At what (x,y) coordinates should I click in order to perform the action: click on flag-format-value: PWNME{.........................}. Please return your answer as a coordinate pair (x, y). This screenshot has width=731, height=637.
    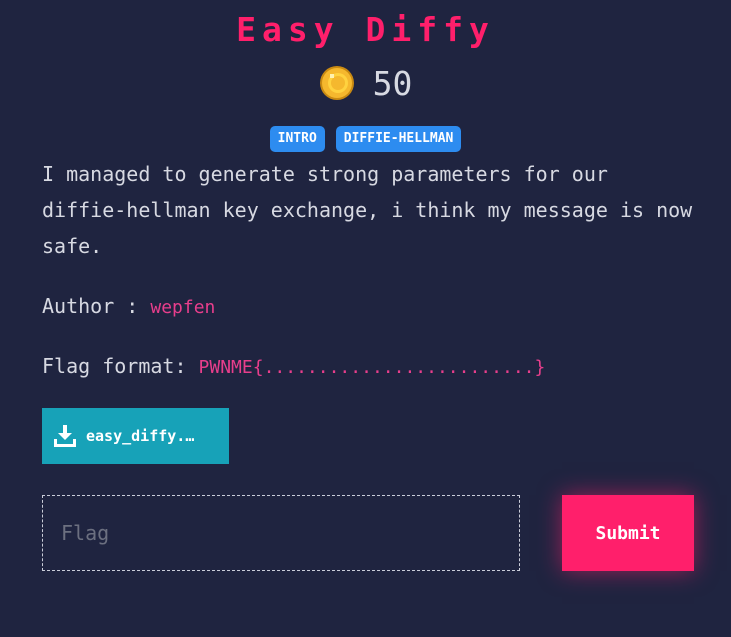
    Looking at the image, I should click on (372, 367).